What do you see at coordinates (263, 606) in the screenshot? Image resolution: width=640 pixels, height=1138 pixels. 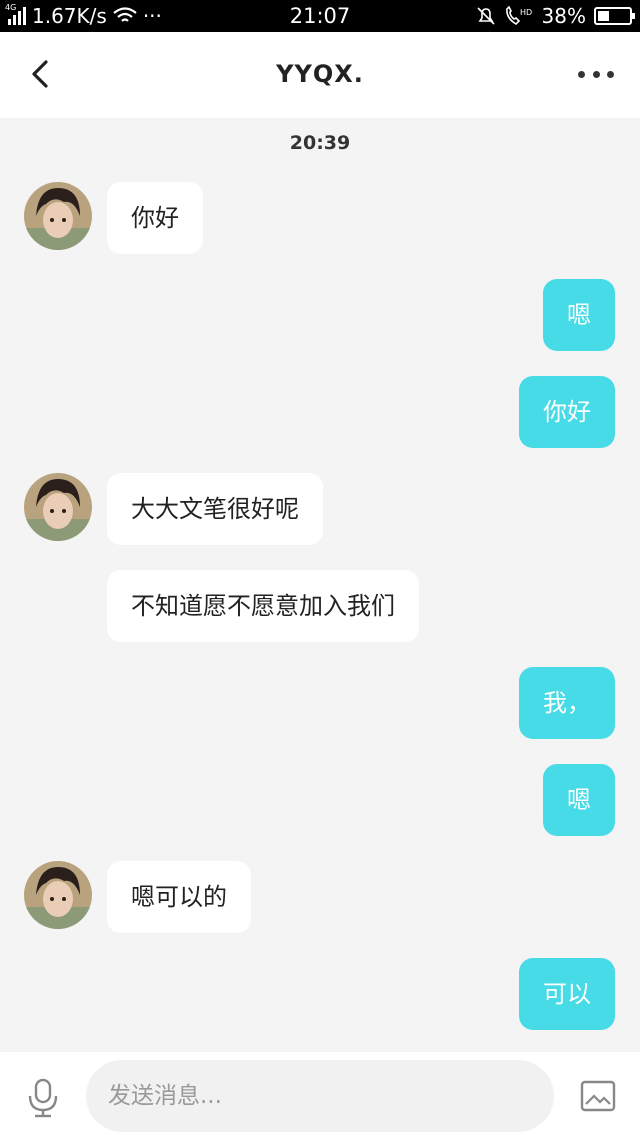 I see `message-bubble: 不知道愿不愿意加入我们` at bounding box center [263, 606].